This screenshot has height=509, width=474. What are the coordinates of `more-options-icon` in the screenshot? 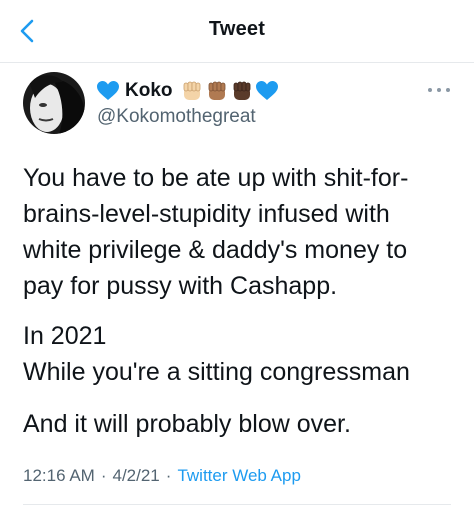 It's located at (439, 90).